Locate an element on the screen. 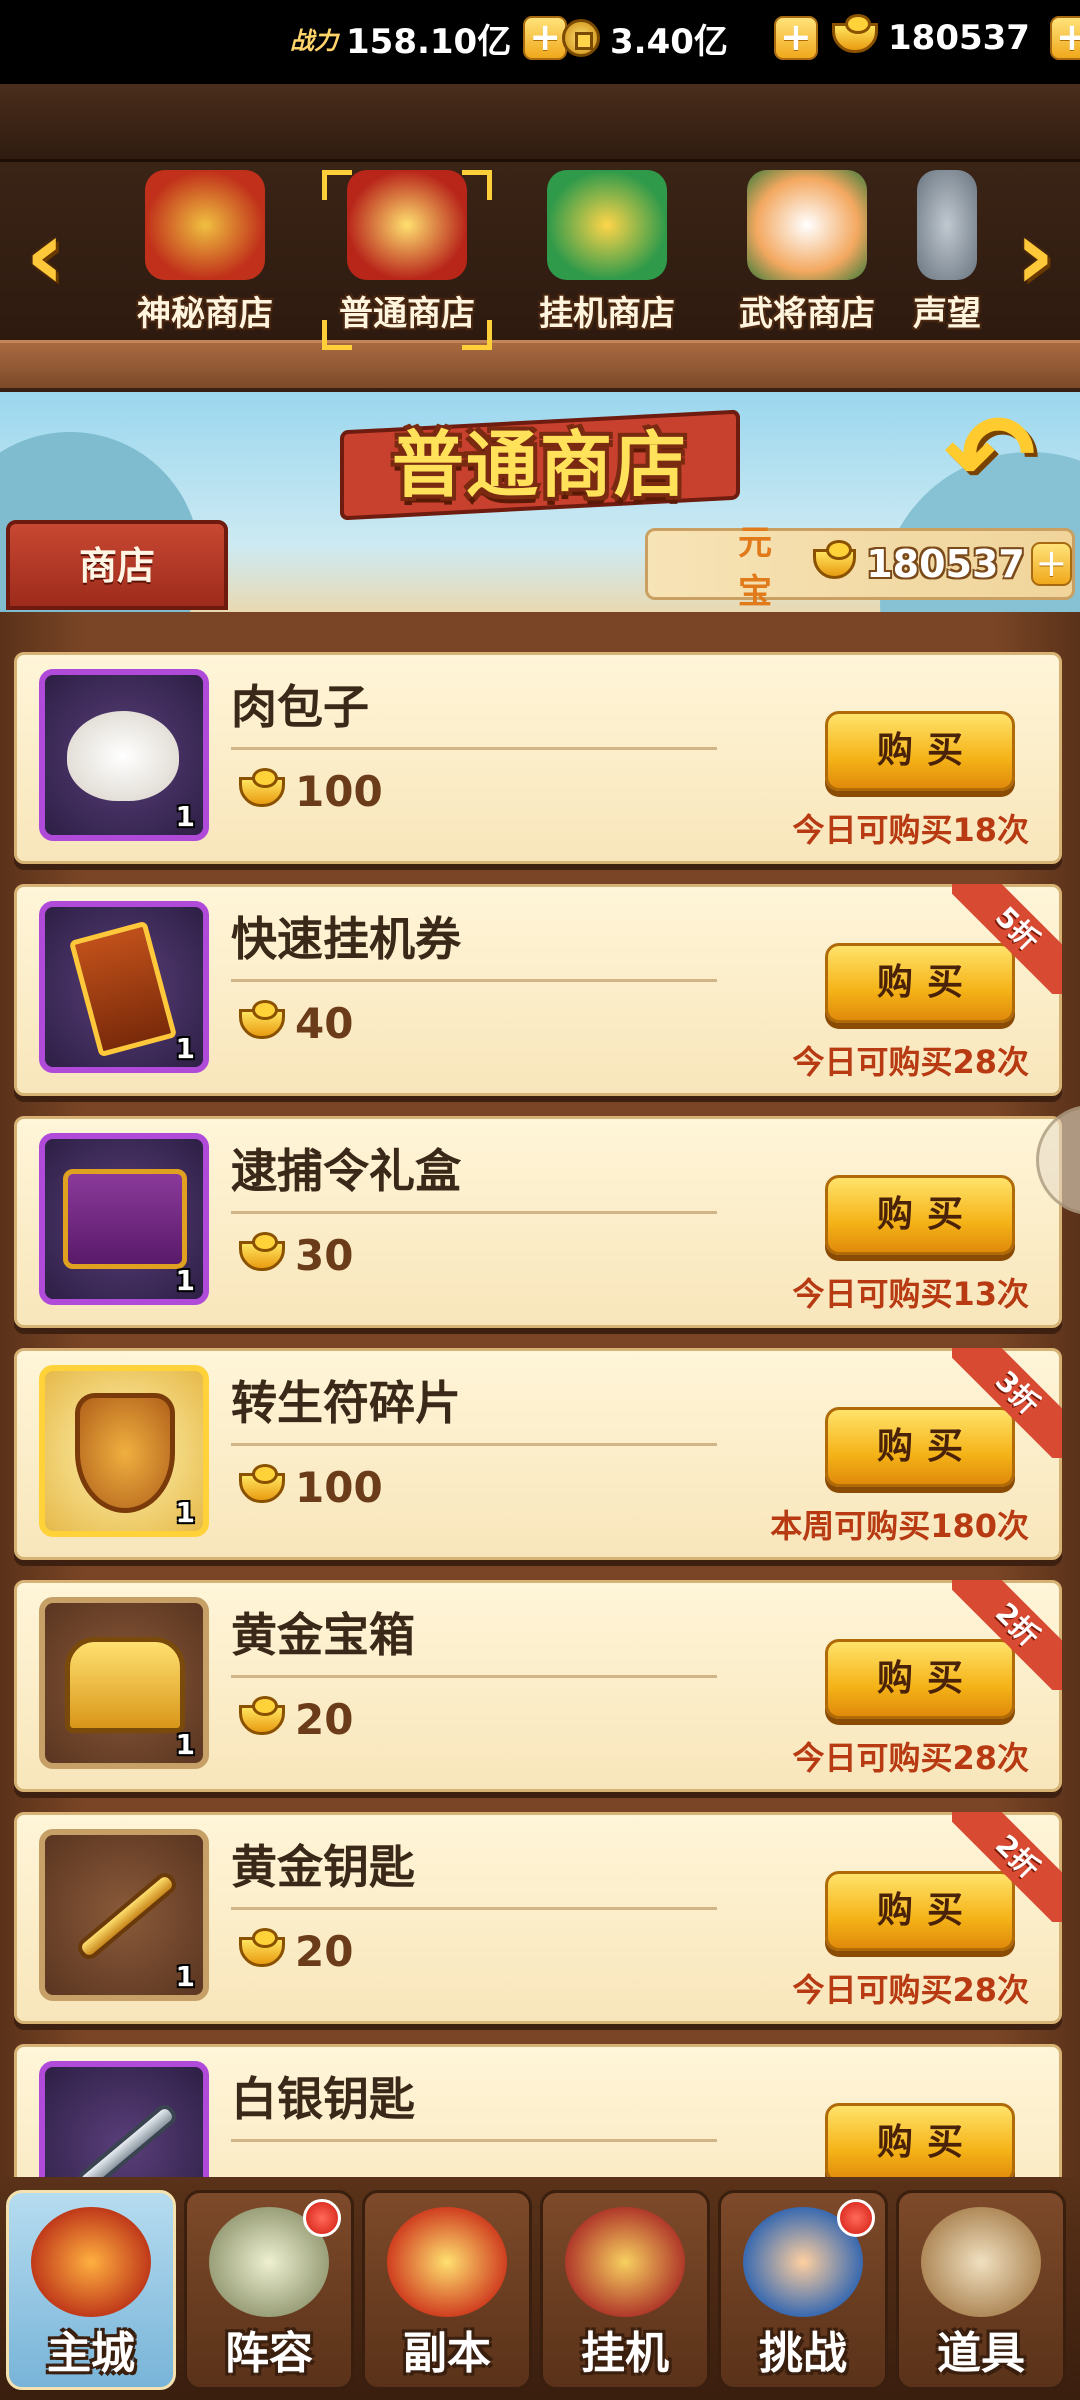  item-name: 转生符碎片 is located at coordinates (346, 1403).